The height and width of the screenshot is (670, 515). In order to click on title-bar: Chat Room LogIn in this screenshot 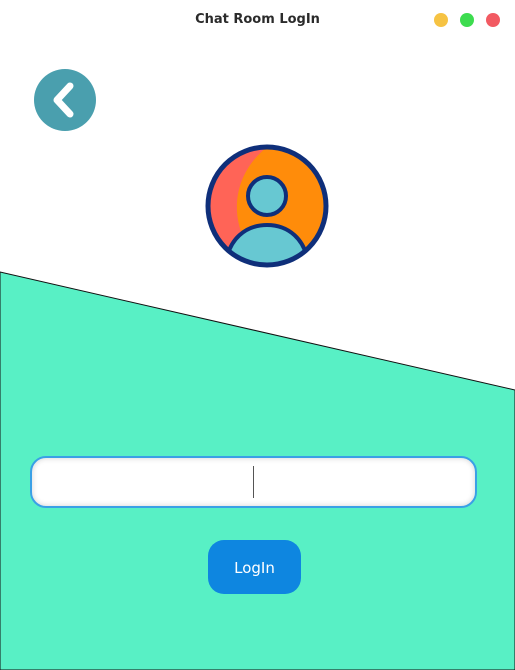, I will do `click(257, 20)`.